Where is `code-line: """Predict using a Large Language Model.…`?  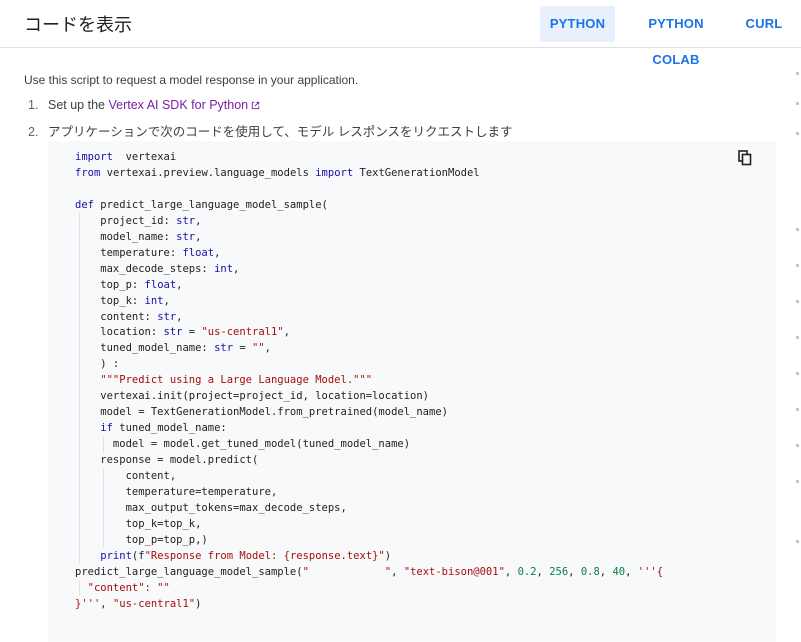 code-line: """Predict using a Large Language Model.… is located at coordinates (369, 381).